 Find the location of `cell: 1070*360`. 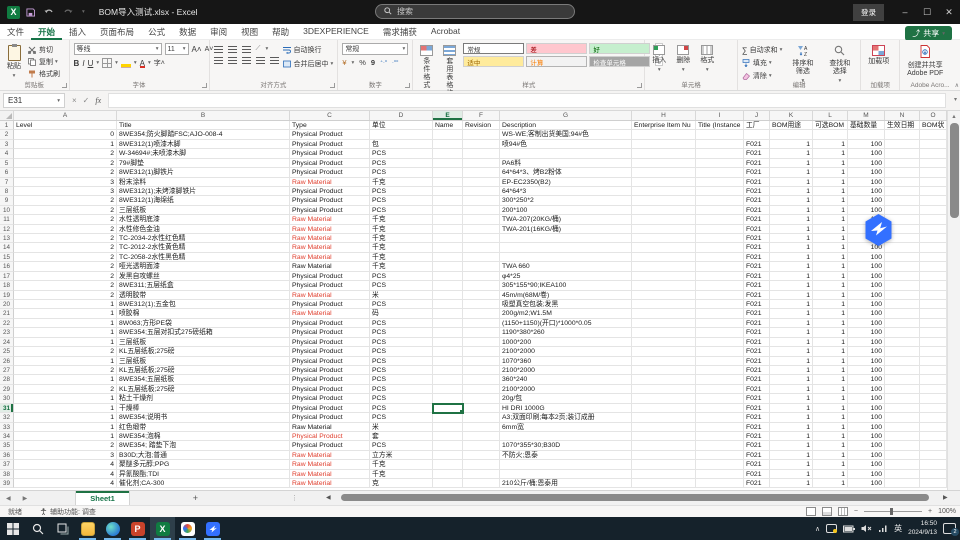

cell: 1070*360 is located at coordinates (566, 361).